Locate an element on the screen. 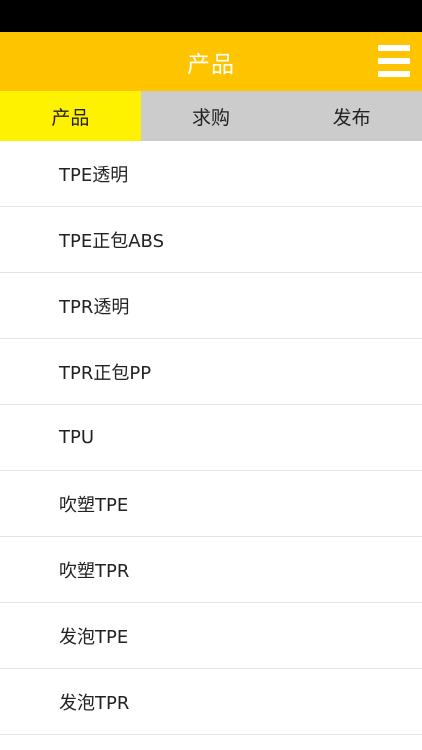 This screenshot has width=422, height=750. app-header: 产品 is located at coordinates (211, 61).